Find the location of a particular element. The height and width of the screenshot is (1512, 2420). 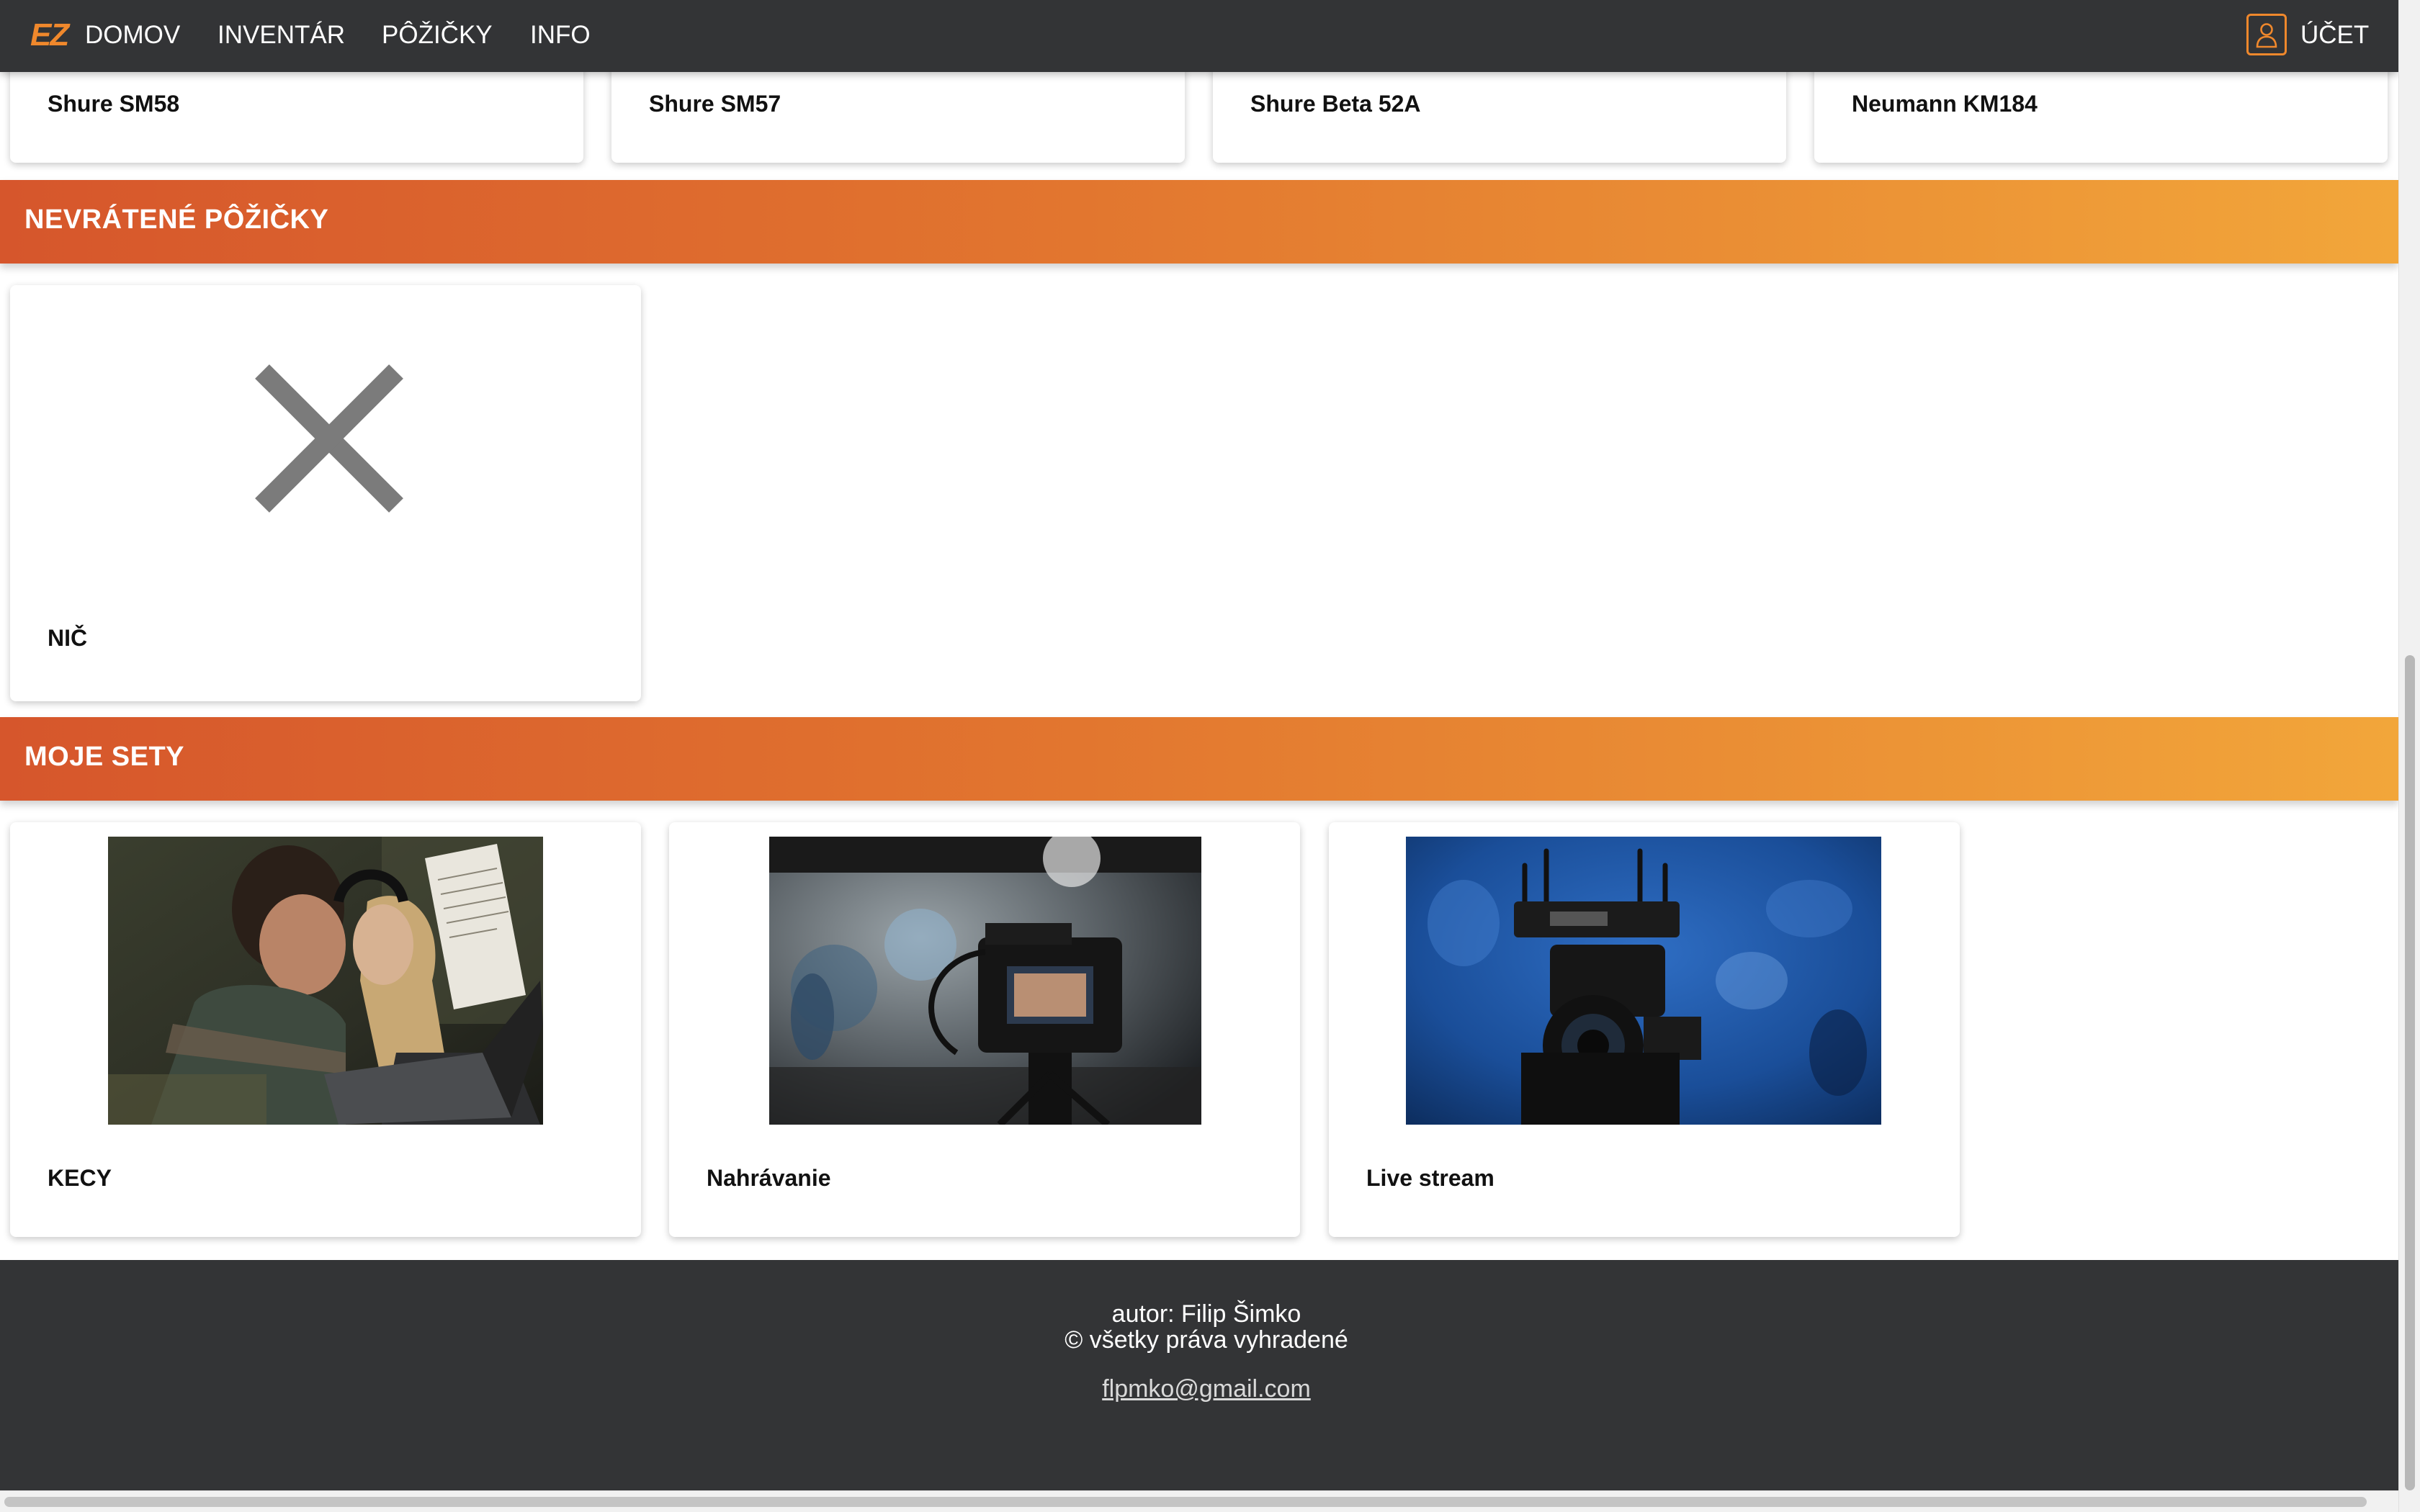

set-title: KECY is located at coordinates (80, 1178).